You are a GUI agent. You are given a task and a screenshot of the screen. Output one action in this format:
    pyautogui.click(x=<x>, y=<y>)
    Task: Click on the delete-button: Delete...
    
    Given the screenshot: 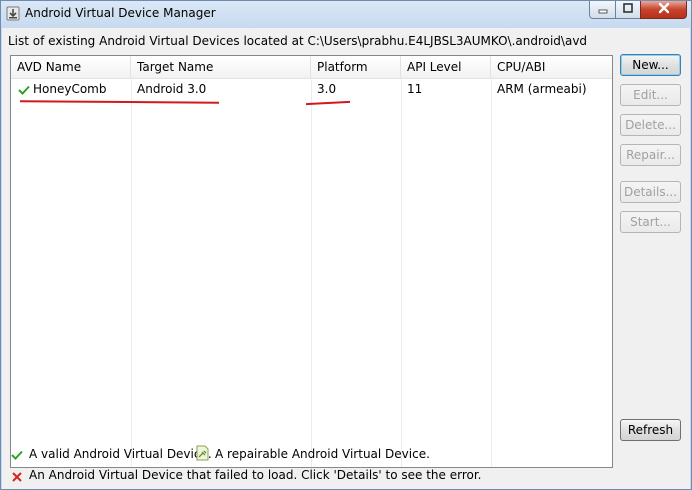 What is the action you would take?
    pyautogui.click(x=650, y=125)
    